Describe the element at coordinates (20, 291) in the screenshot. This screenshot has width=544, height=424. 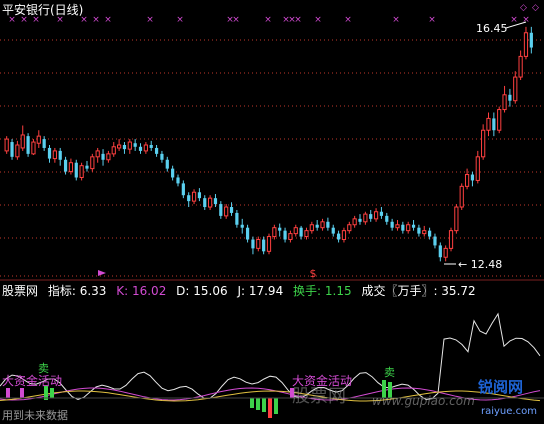
I see `source-name: 股票网` at that location.